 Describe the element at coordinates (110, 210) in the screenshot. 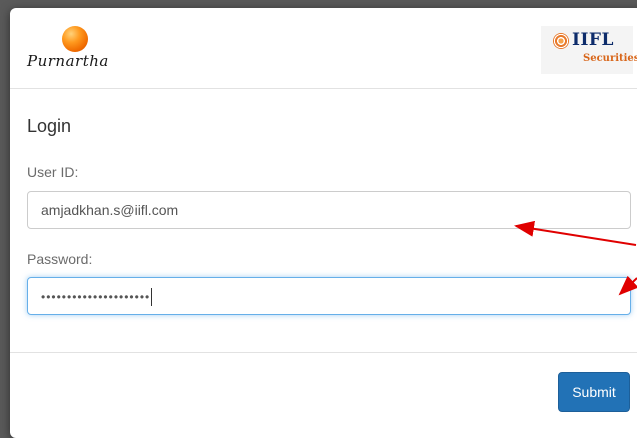

I see `user-id-value: amjadkhan.s@iifl.com` at that location.